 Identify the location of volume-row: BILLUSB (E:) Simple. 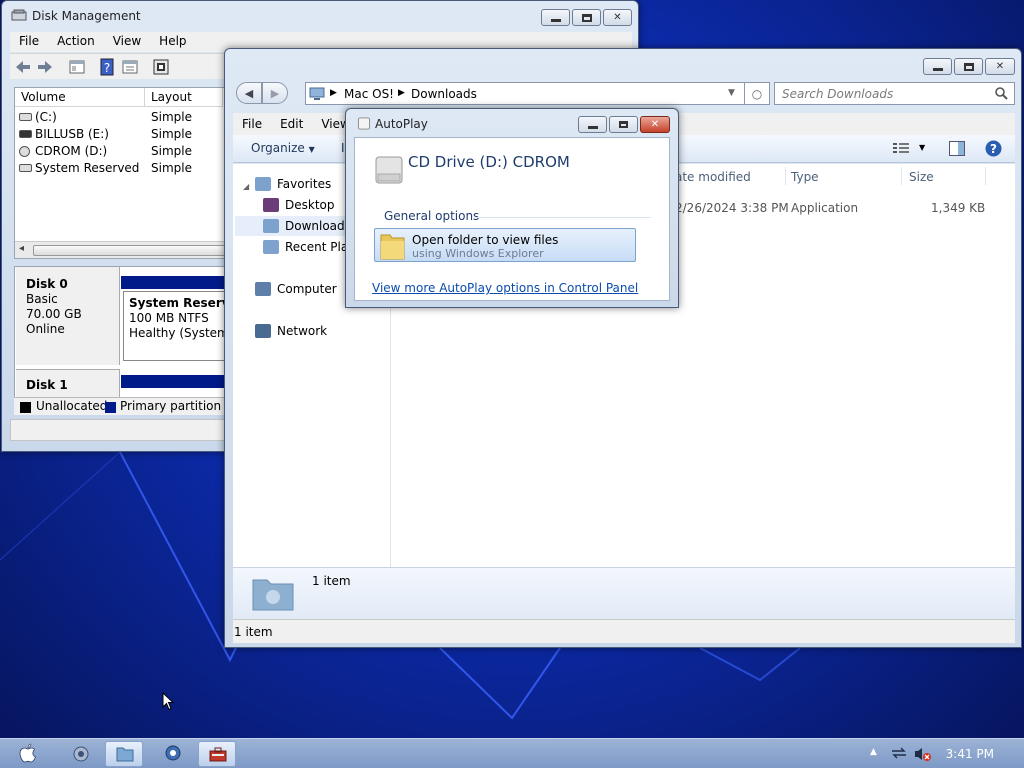
(121, 134).